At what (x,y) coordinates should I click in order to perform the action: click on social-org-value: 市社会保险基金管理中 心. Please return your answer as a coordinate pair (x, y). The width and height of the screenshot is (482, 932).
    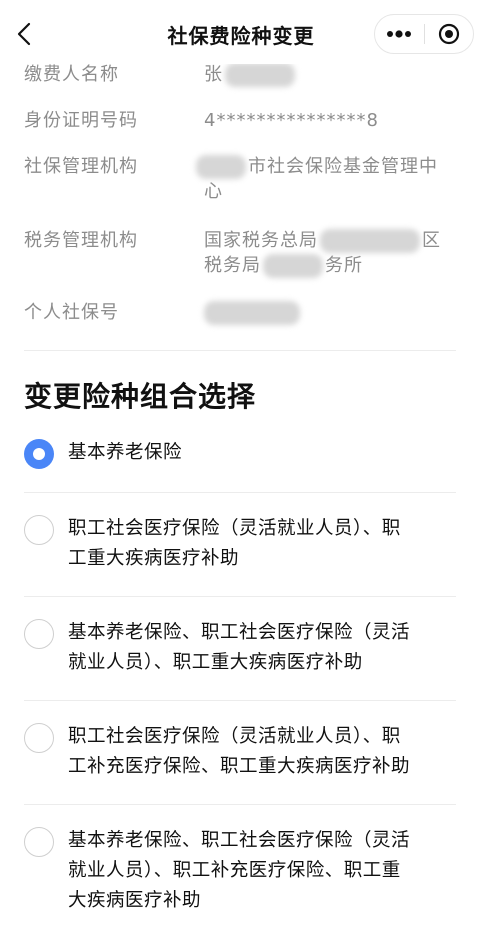
    Looking at the image, I should click on (325, 179).